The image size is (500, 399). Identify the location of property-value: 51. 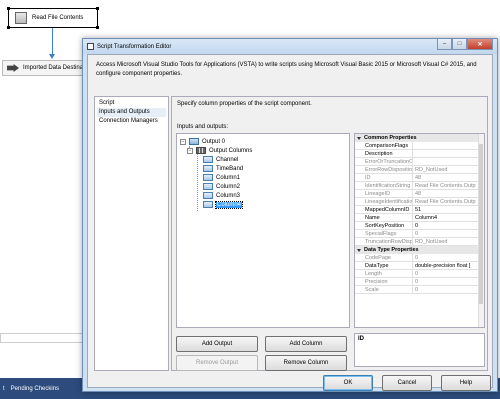
(448, 209).